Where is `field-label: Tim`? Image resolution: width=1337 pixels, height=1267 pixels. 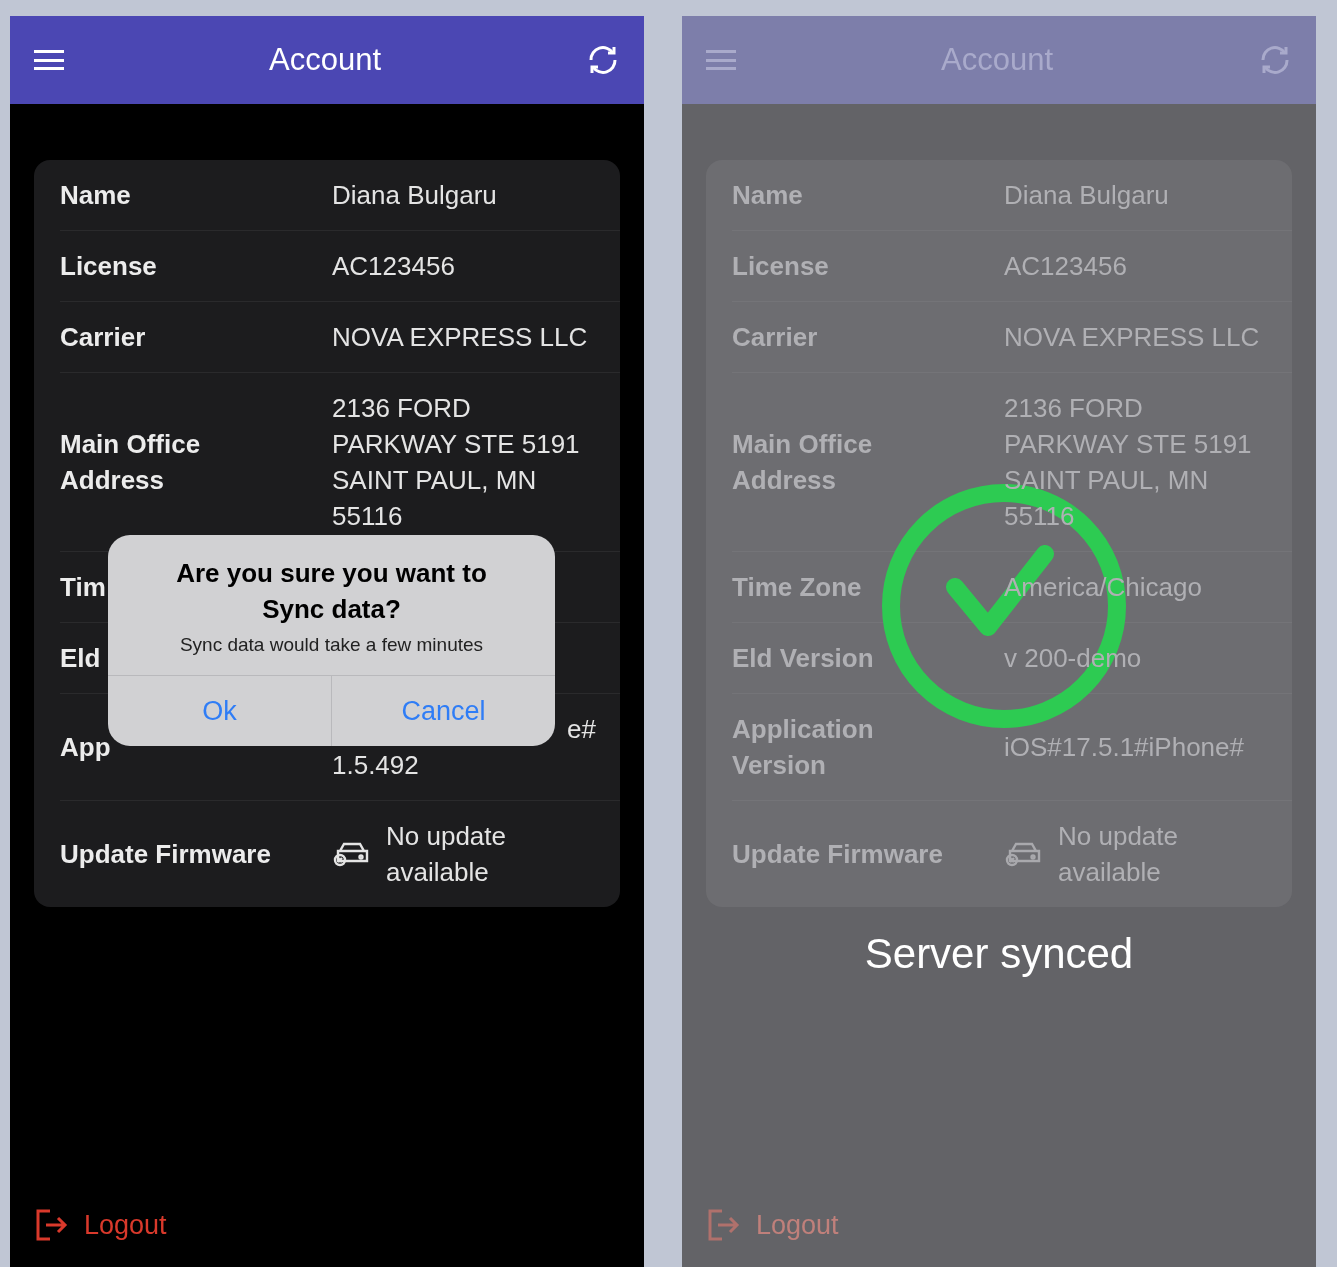 field-label: Tim is located at coordinates (83, 587).